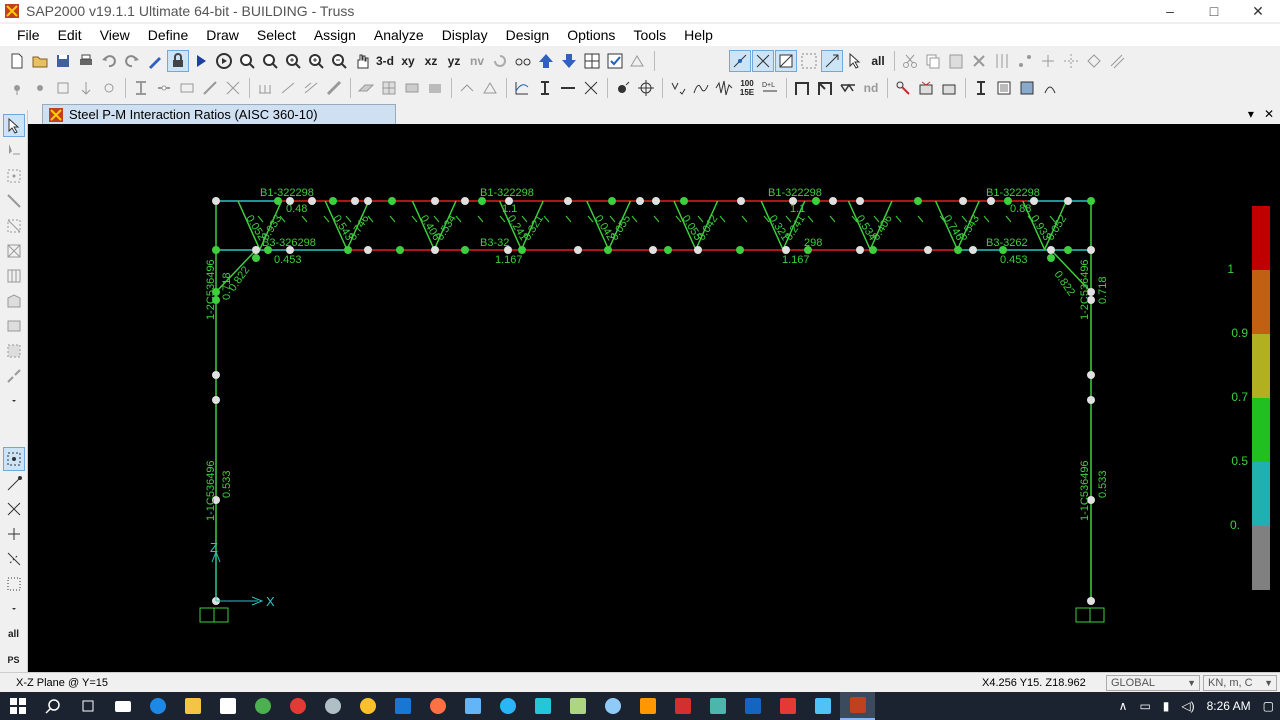 The height and width of the screenshot is (720, 1280). Describe the element at coordinates (109, 88) in the screenshot. I see `joint-masses-button` at that location.